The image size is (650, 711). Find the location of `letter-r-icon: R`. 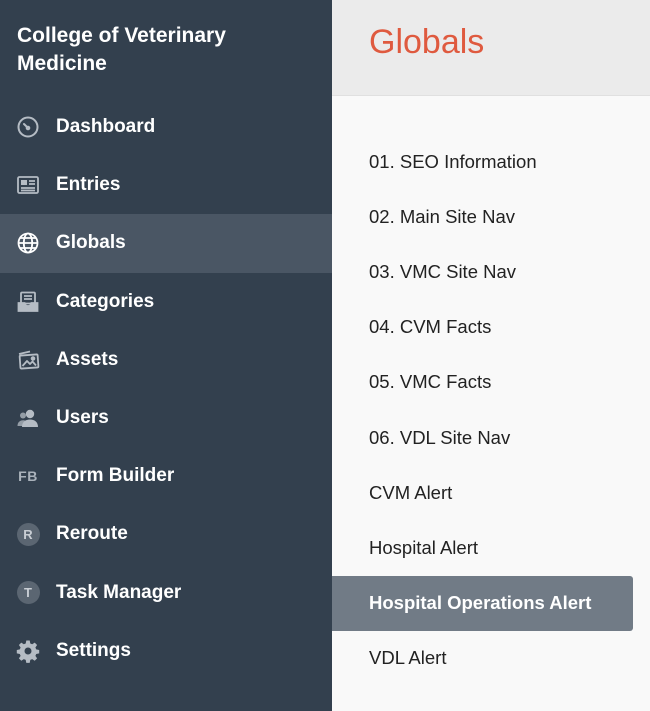

letter-r-icon: R is located at coordinates (28, 534).